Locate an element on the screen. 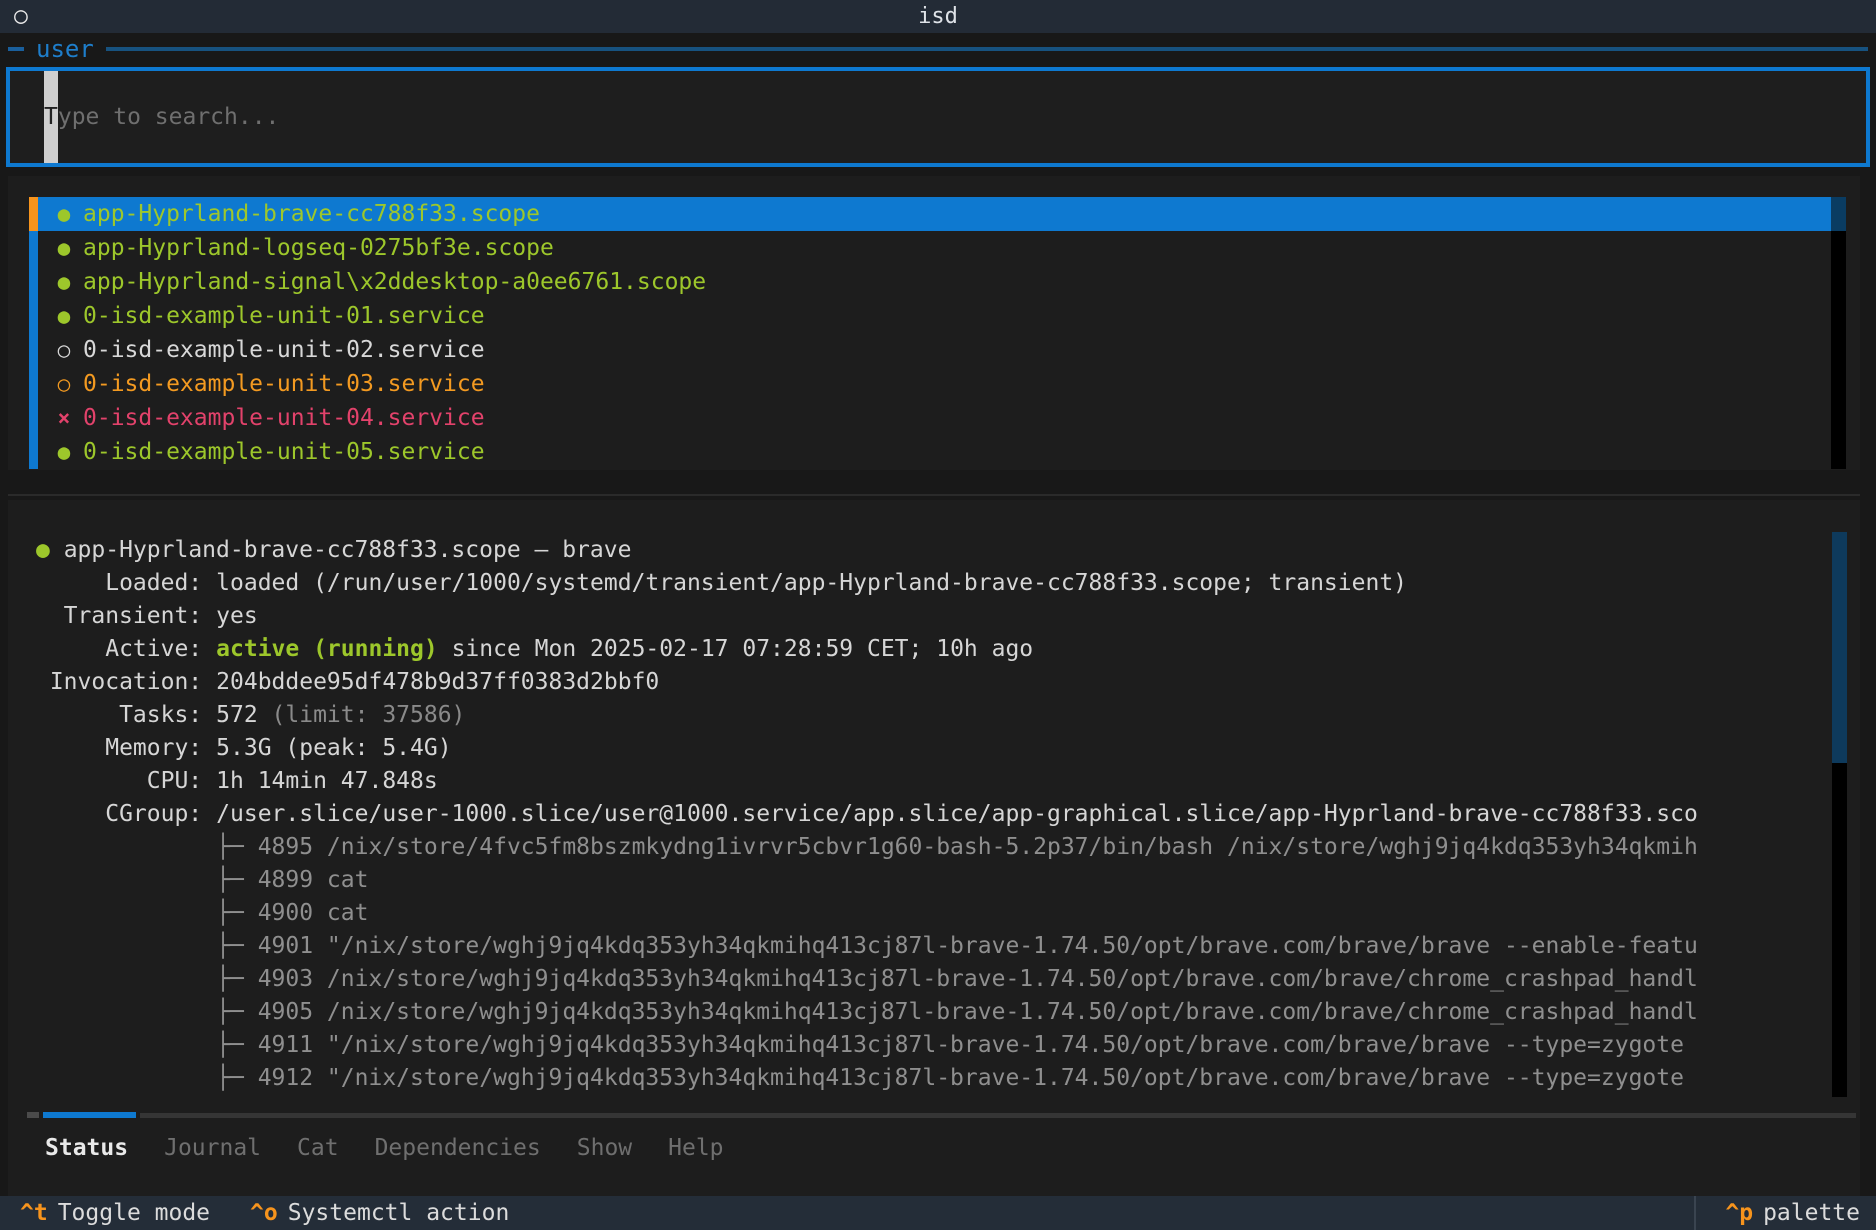 This screenshot has height=1230, width=1876. unit-list-item: ○ 0-isd-example-unit-02.service is located at coordinates (930, 350).